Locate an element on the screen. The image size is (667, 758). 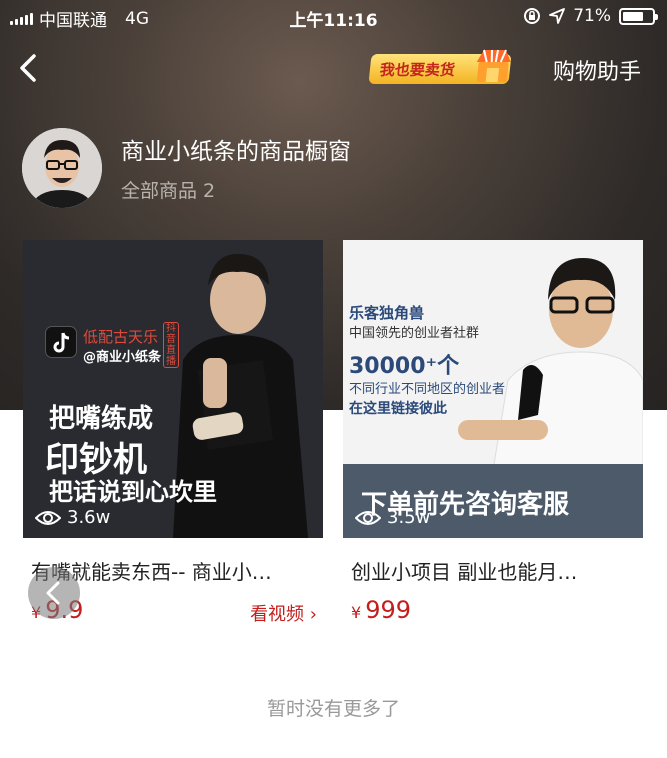
battery-icon is located at coordinates (638, 16).